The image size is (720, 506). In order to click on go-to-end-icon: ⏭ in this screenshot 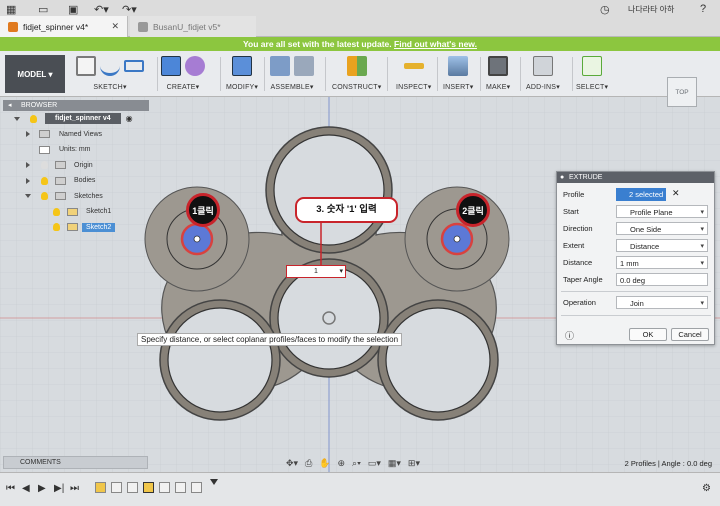, I will do `click(74, 488)`.